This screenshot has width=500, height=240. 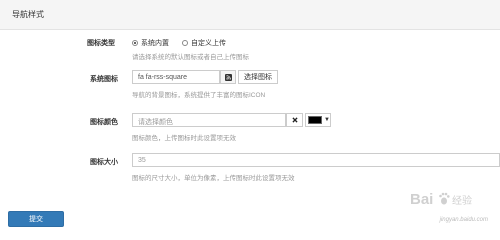 I want to click on watermark-url: jingyan.baidu.com, so click(x=463, y=220).